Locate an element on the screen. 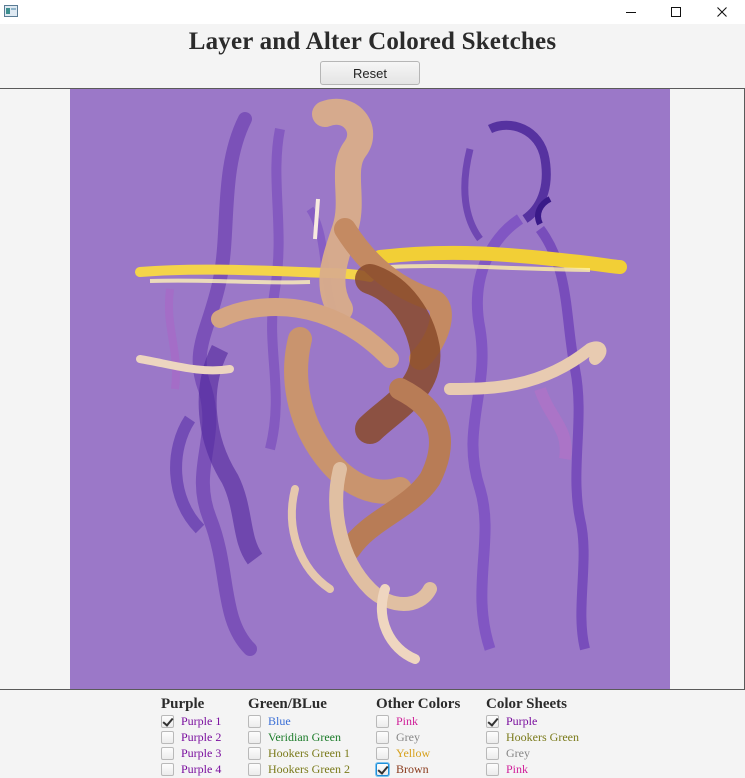 This screenshot has width=745, height=778. brown-checkbox: Brown is located at coordinates (418, 769).